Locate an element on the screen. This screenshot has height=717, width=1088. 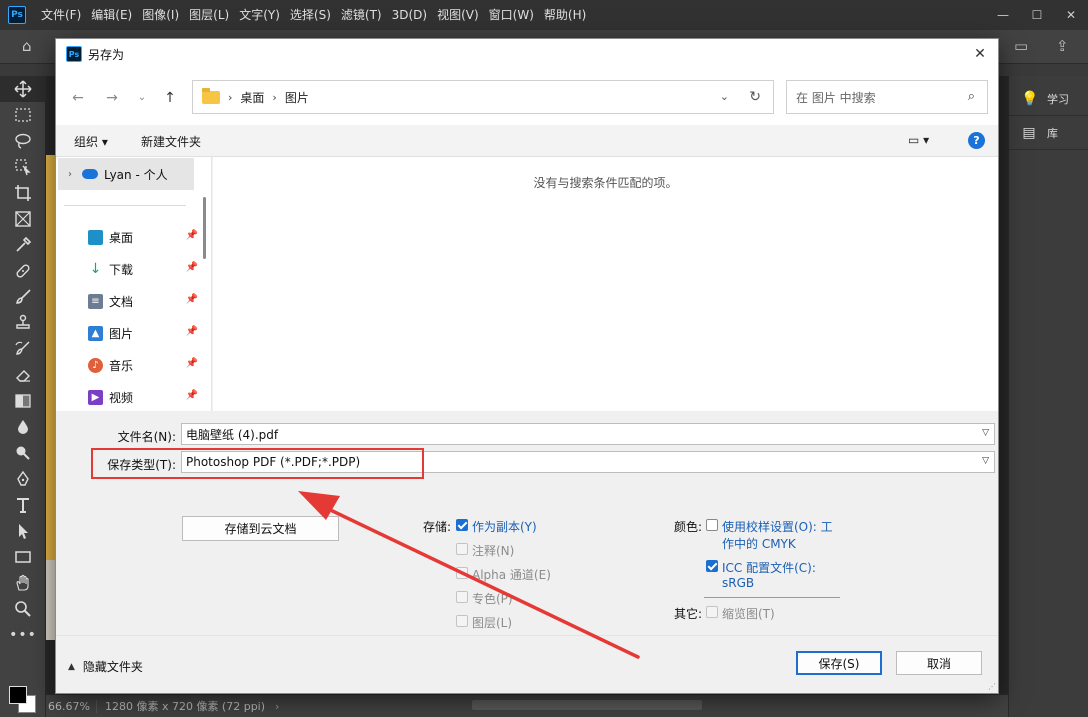
search-icon: ⌕ is located at coordinates (971, 96).